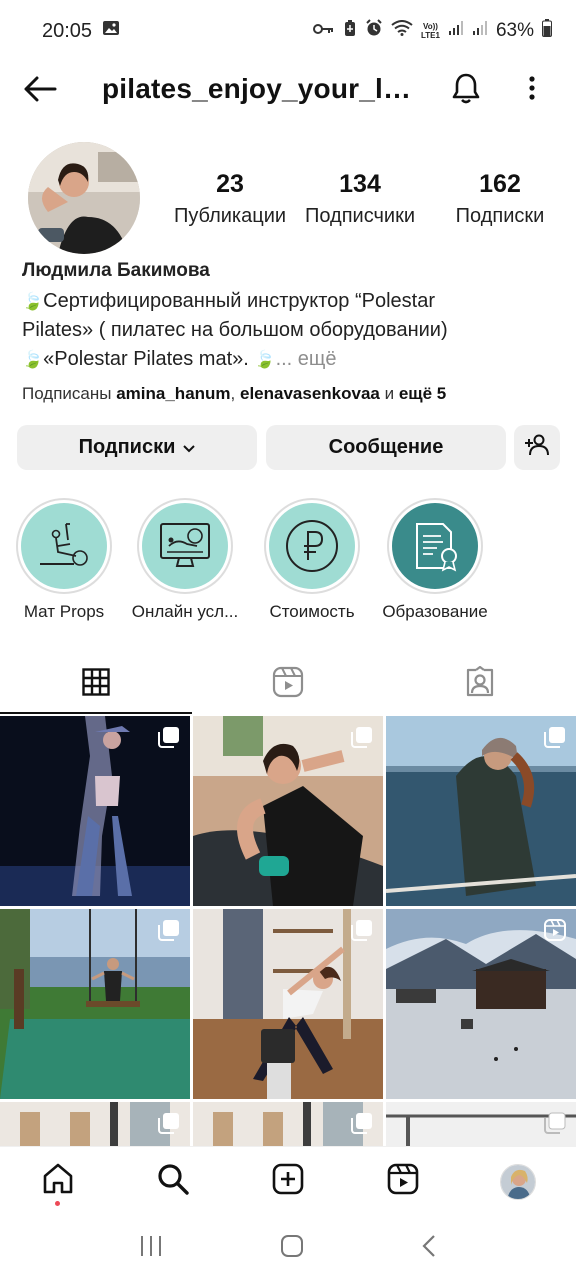 The height and width of the screenshot is (1280, 576). I want to click on stat-posts-count: 23, so click(230, 184).